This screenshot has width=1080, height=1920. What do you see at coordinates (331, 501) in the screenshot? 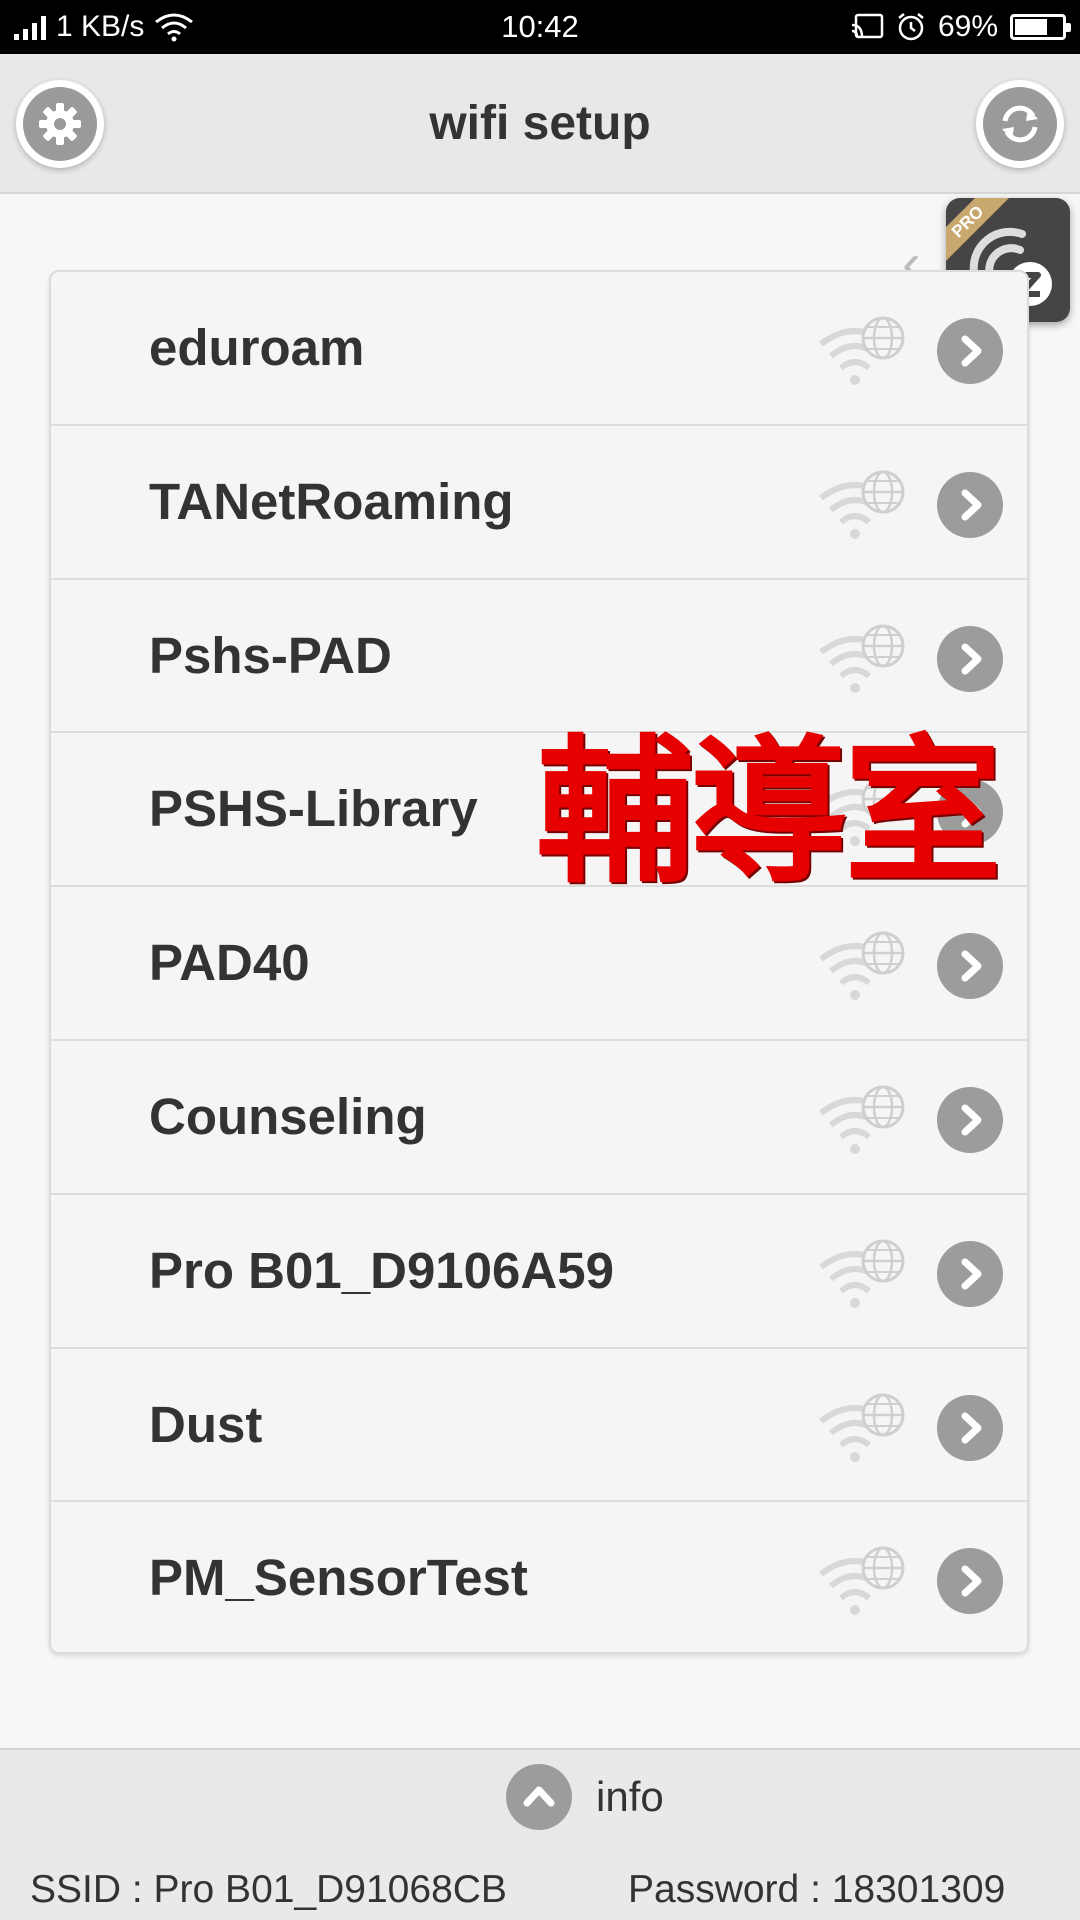
I see `wifi-network-name: TANetRoaming` at bounding box center [331, 501].